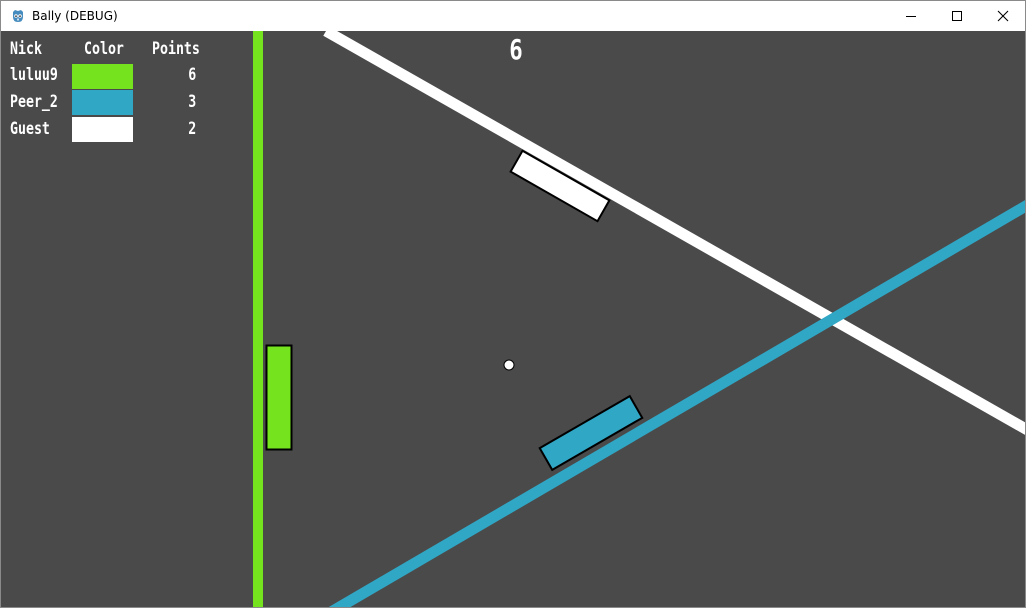 The width and height of the screenshot is (1026, 608). I want to click on green-paddle, so click(279, 397).